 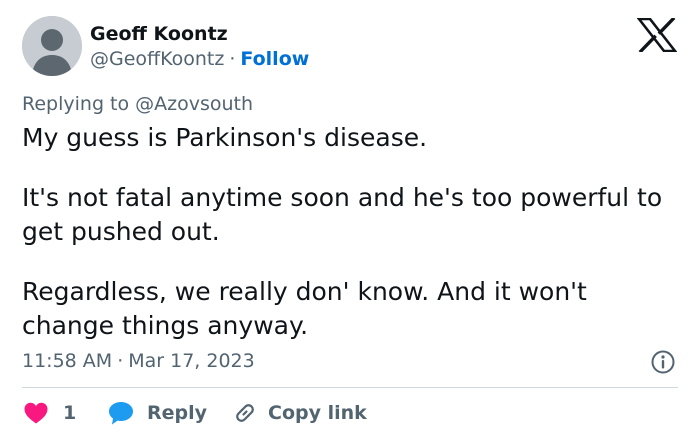 I want to click on replying-to: Replying to @Azovsouth, so click(x=138, y=104).